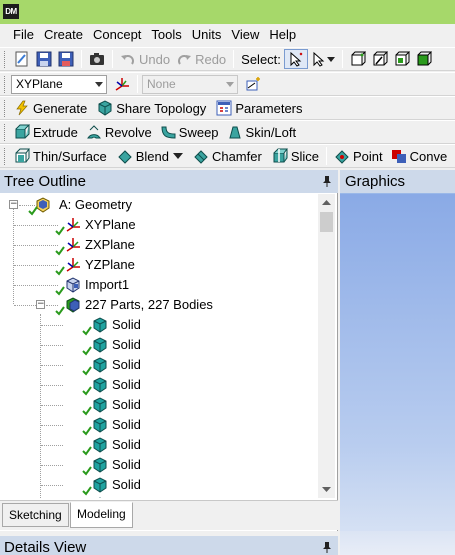 Image resolution: width=455 pixels, height=555 pixels. Describe the element at coordinates (110, 244) in the screenshot. I see `tree-item-label: ZXPlane` at that location.